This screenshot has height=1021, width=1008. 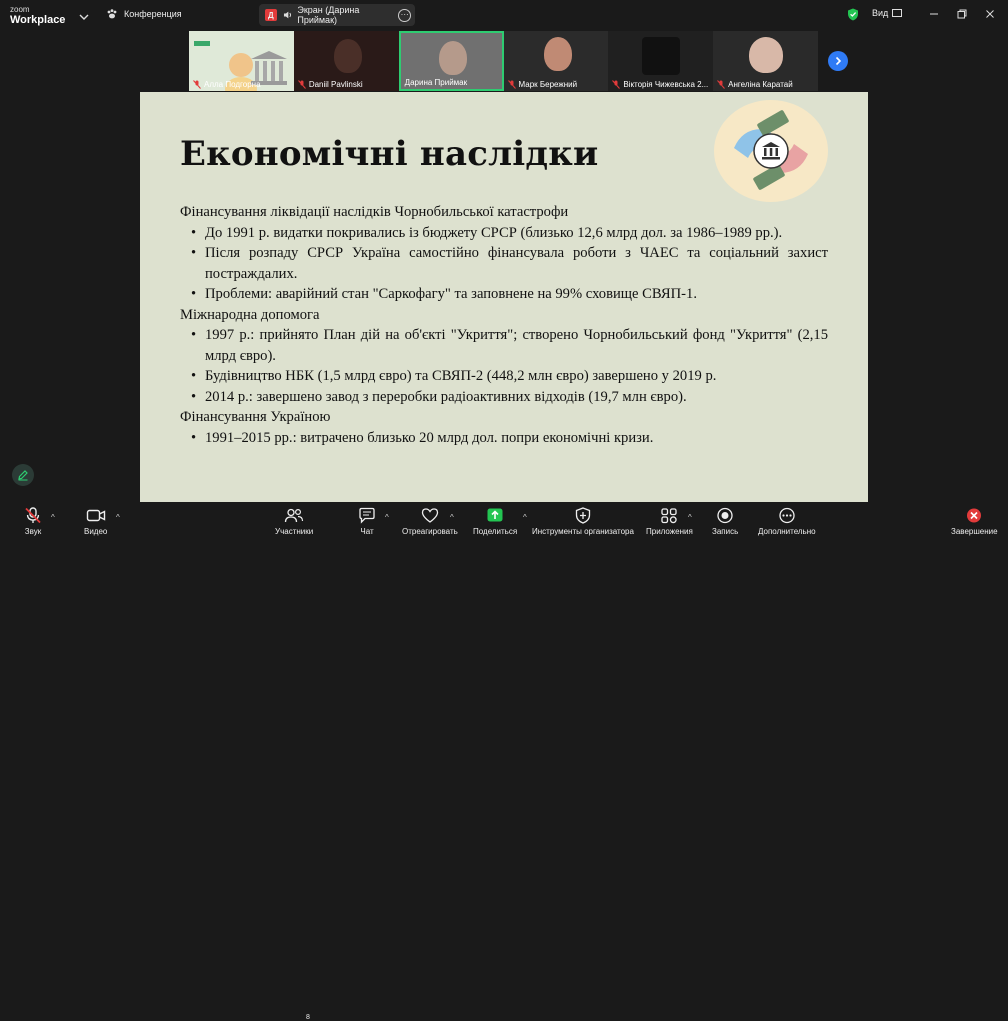 I want to click on money-bank-illustration-icon, so click(x=771, y=151).